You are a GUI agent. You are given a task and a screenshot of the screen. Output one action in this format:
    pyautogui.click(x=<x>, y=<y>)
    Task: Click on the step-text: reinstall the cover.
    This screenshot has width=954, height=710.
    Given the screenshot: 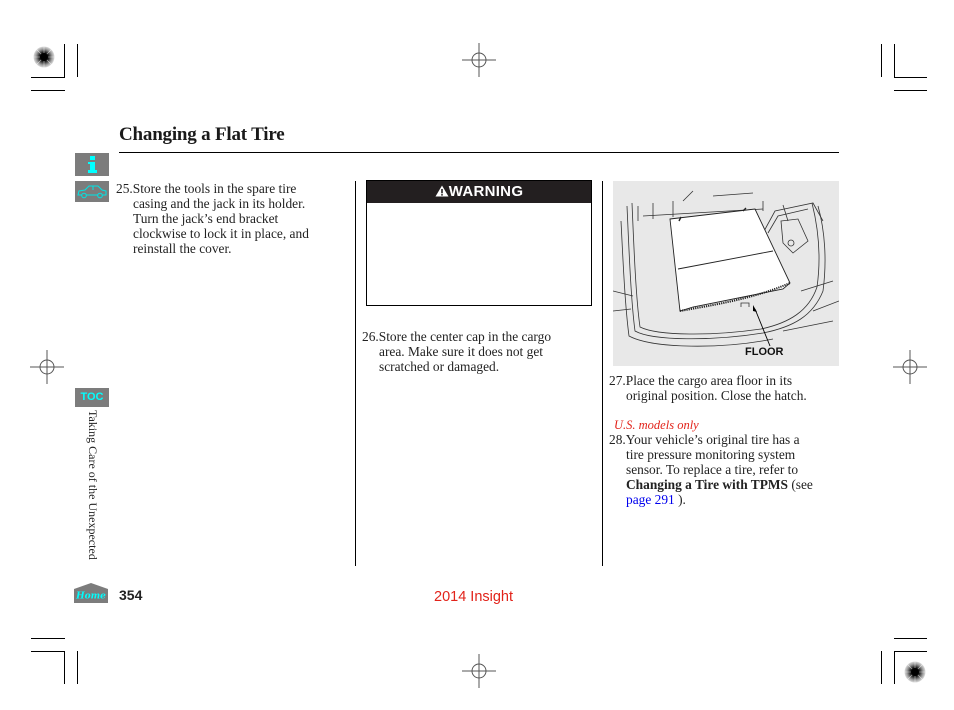 What is the action you would take?
    pyautogui.click(x=182, y=248)
    